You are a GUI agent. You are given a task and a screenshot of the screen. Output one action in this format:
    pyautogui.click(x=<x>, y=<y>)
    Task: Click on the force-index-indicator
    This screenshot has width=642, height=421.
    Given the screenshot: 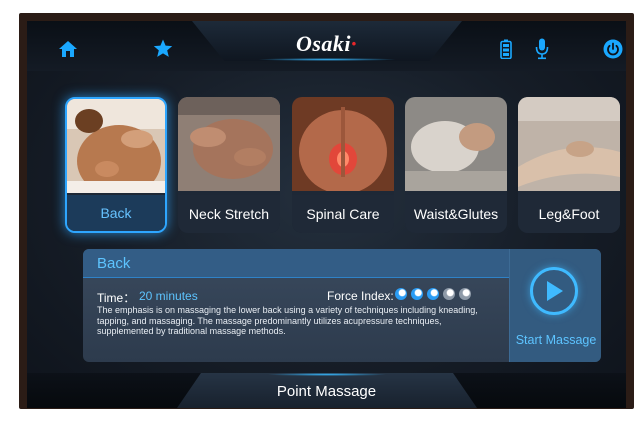 What is the action you would take?
    pyautogui.click(x=433, y=294)
    